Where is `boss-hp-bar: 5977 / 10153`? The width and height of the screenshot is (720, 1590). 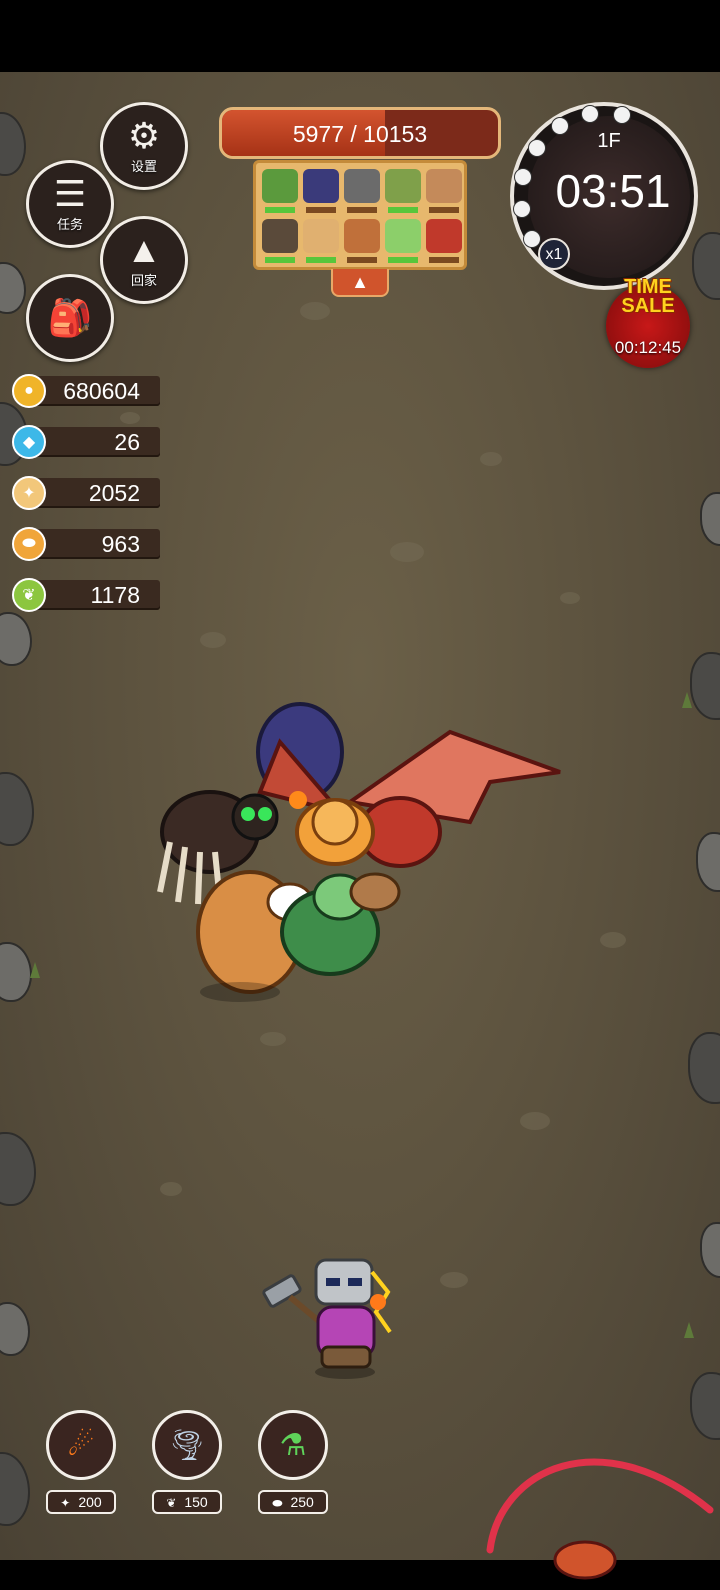 boss-hp-bar: 5977 / 10153 is located at coordinates (360, 133).